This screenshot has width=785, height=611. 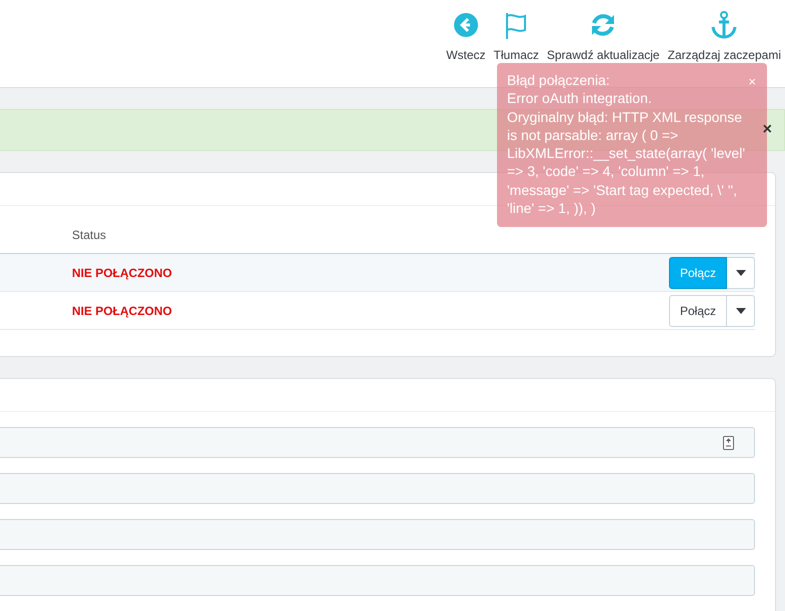 I want to click on anchor-icon, so click(x=724, y=25).